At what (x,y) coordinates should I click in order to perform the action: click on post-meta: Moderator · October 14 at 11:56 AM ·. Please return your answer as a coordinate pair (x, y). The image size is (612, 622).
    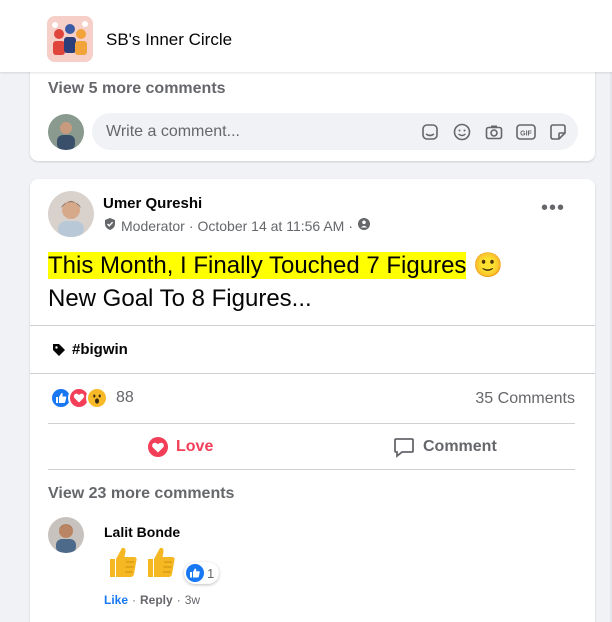
    Looking at the image, I should click on (237, 225).